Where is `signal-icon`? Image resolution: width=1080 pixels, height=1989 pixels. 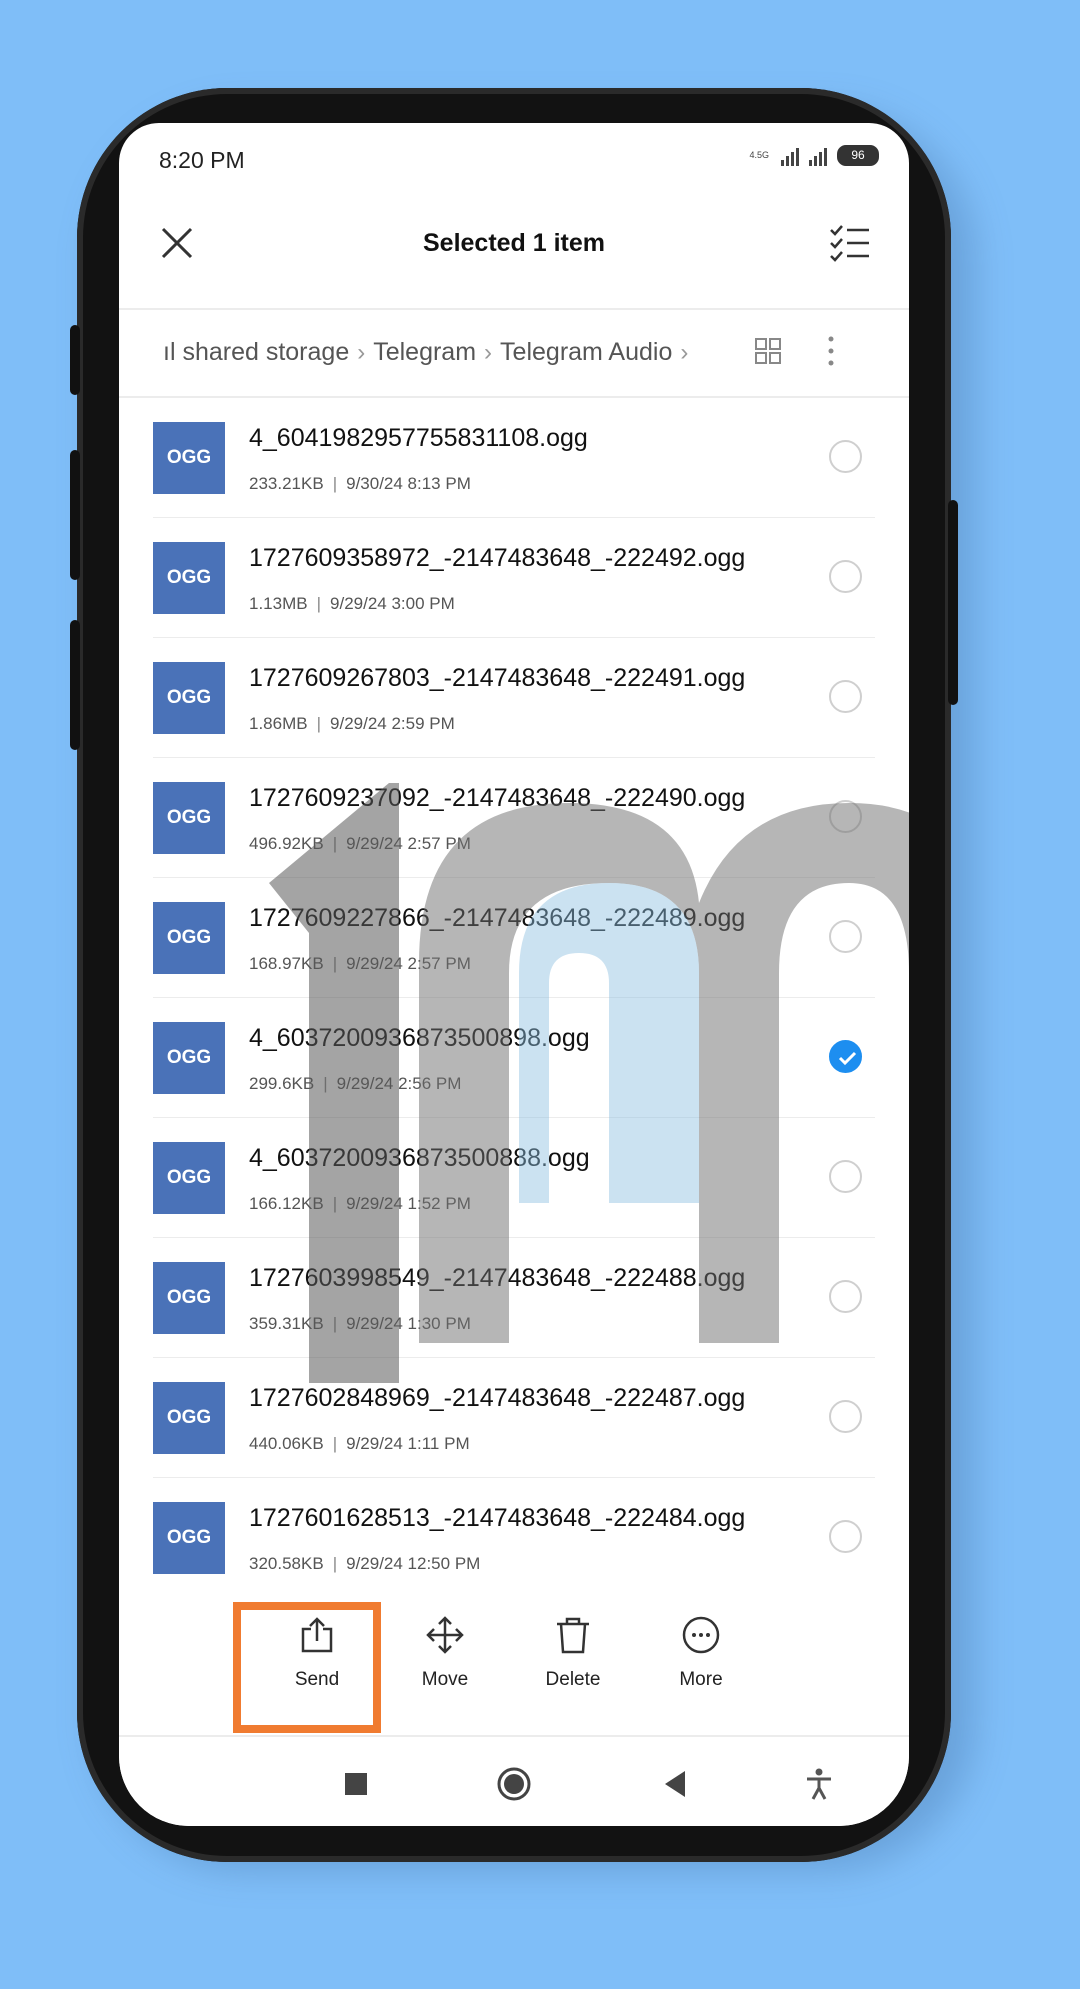 signal-icon is located at coordinates (790, 156).